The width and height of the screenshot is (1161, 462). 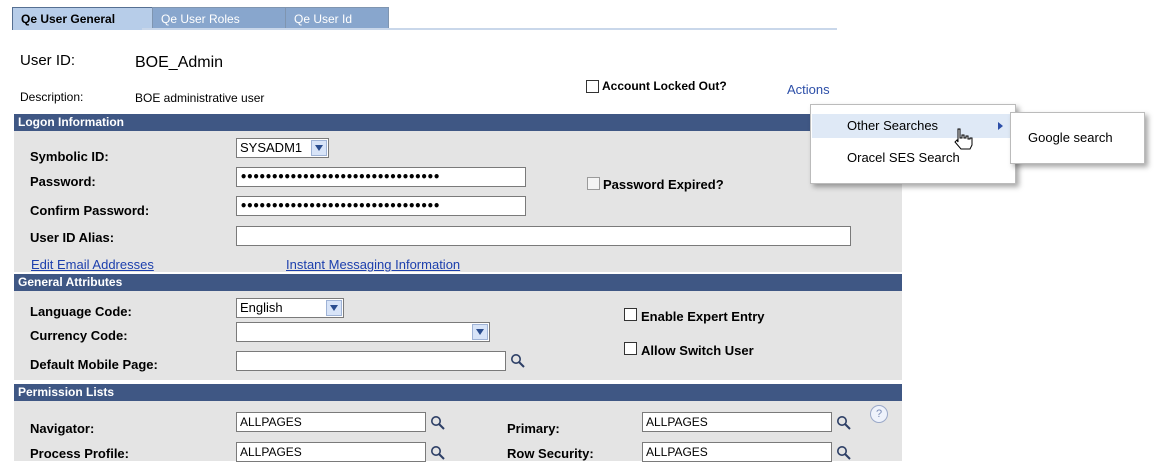 What do you see at coordinates (373, 264) in the screenshot?
I see `instant-messaging-link: Instant Messaging Information` at bounding box center [373, 264].